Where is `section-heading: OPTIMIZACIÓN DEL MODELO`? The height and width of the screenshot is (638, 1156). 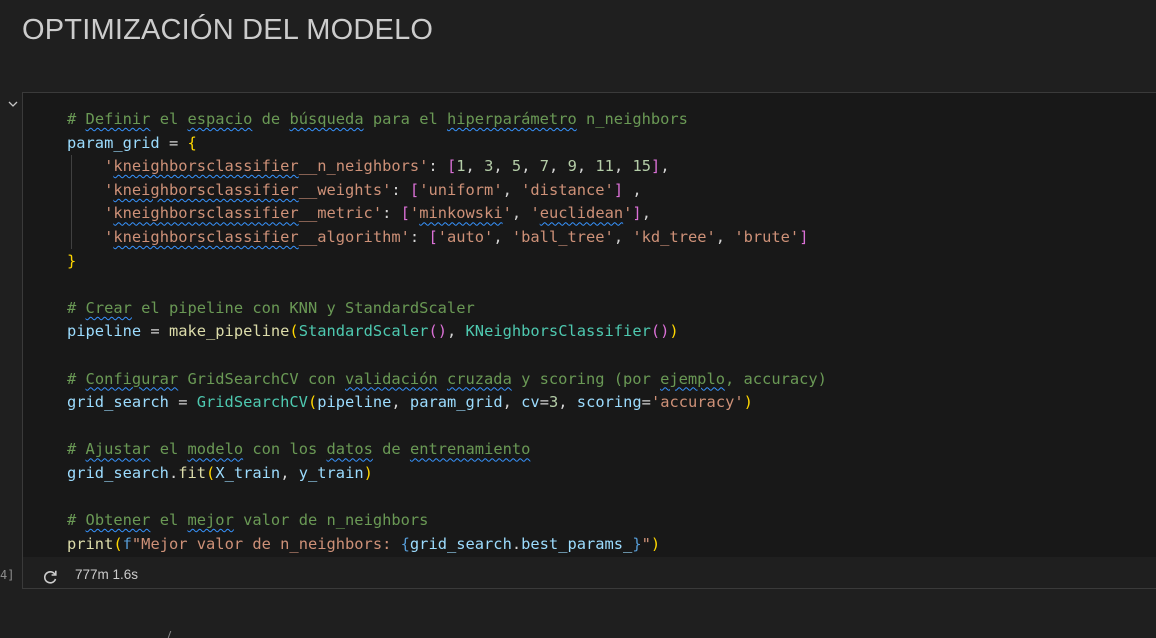
section-heading: OPTIMIZACIÓN DEL MODELO is located at coordinates (228, 30).